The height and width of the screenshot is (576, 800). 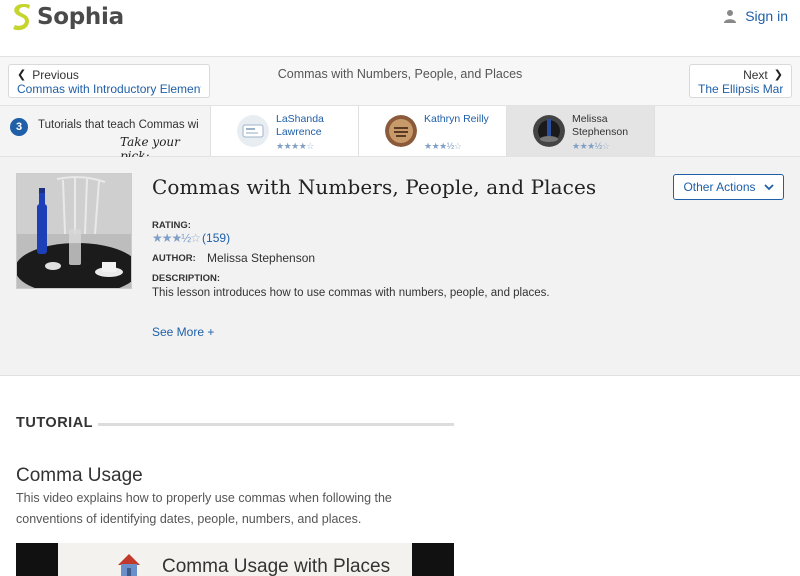 What do you see at coordinates (109, 89) in the screenshot?
I see `previous-lesson-link: Commas with Introductory Elements` at bounding box center [109, 89].